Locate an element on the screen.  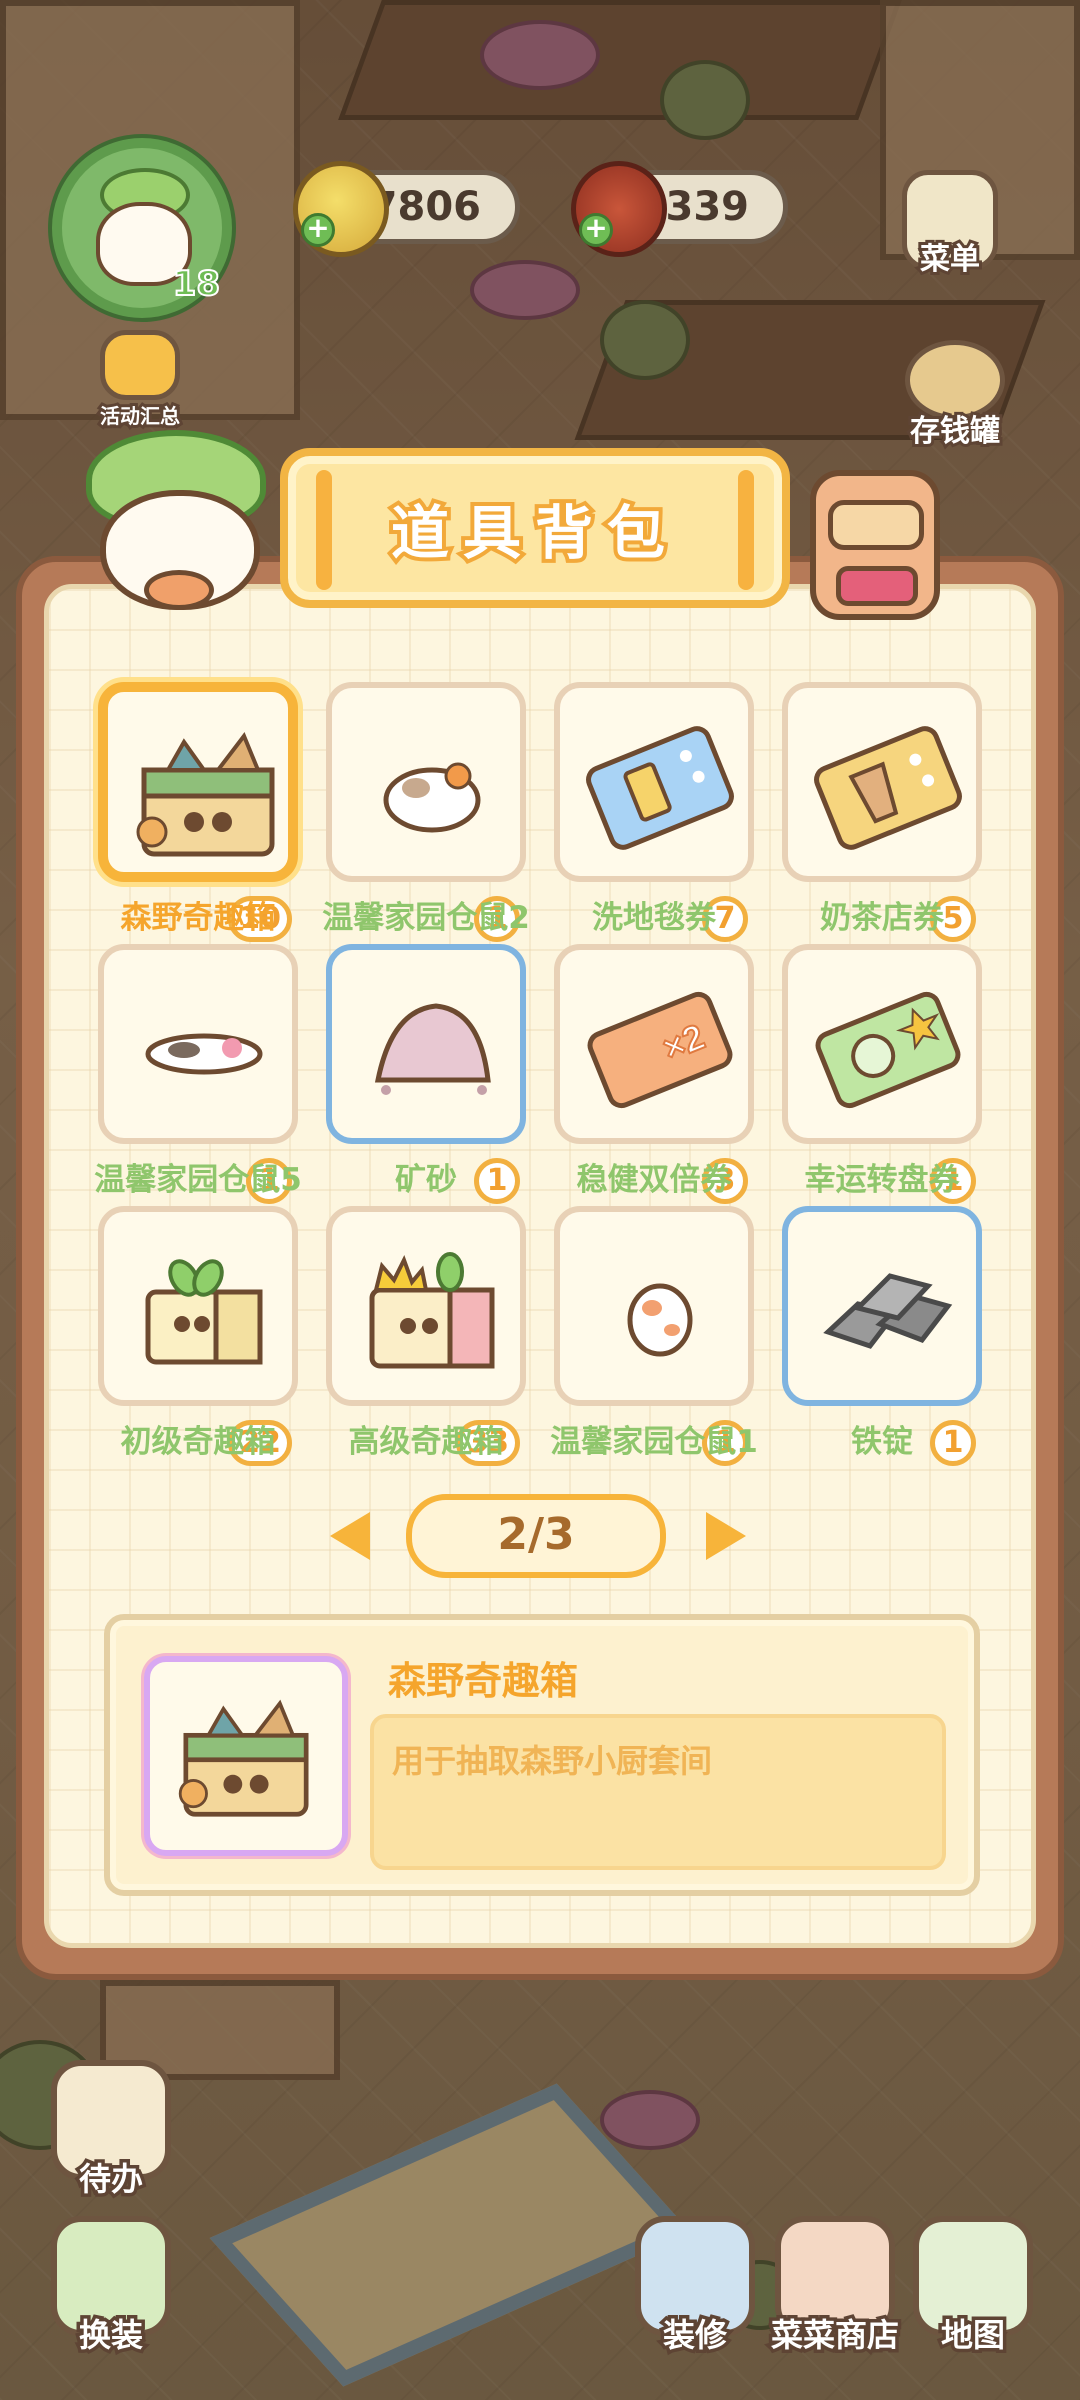
mascot-nose-icon is located at coordinates (179, 590).